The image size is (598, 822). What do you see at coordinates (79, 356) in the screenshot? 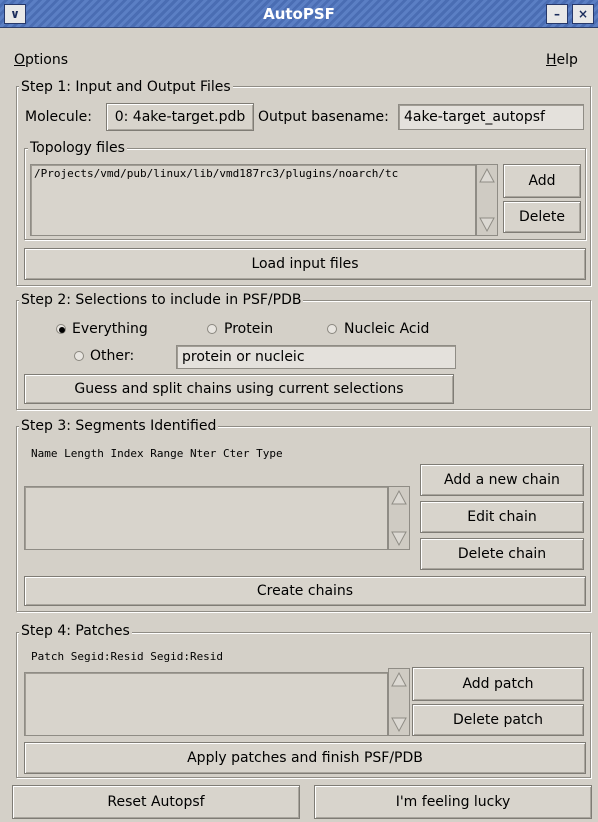
I see `radio-other` at bounding box center [79, 356].